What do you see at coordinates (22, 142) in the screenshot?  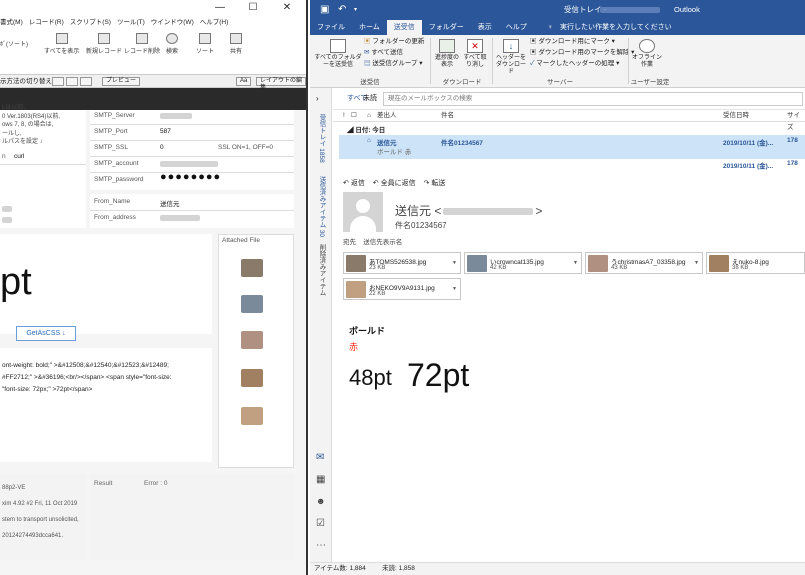 I see `note-line: ルパスを設定 ↓` at bounding box center [22, 142].